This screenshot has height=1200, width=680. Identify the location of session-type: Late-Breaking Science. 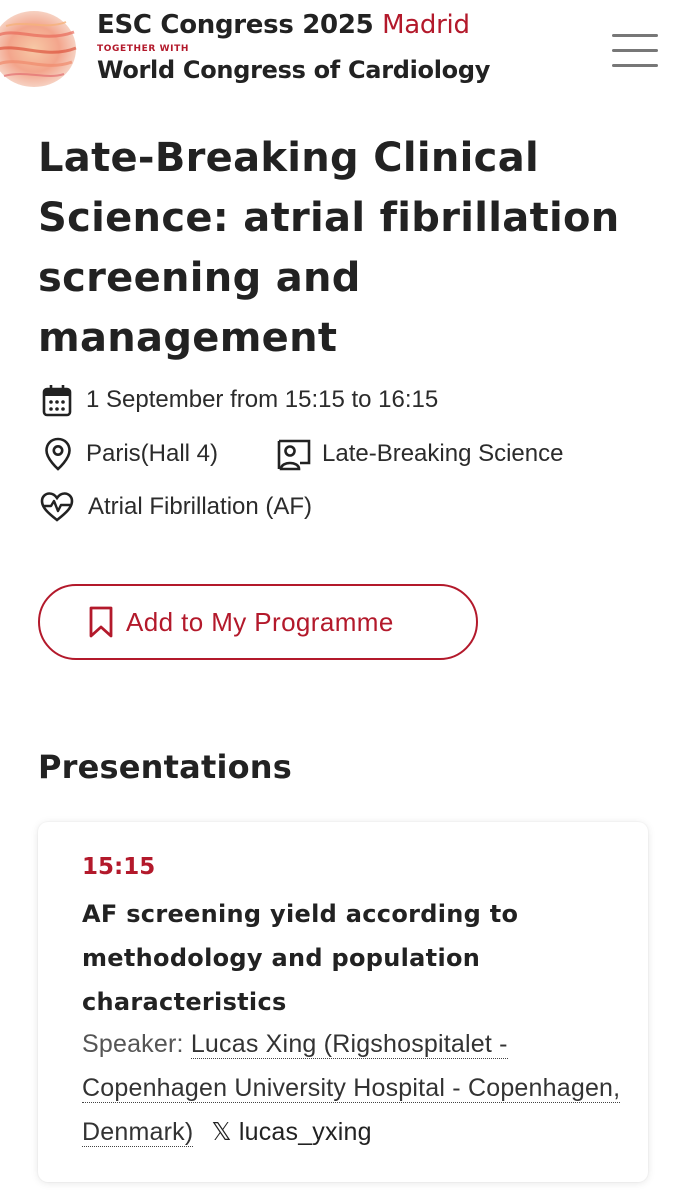
(443, 453).